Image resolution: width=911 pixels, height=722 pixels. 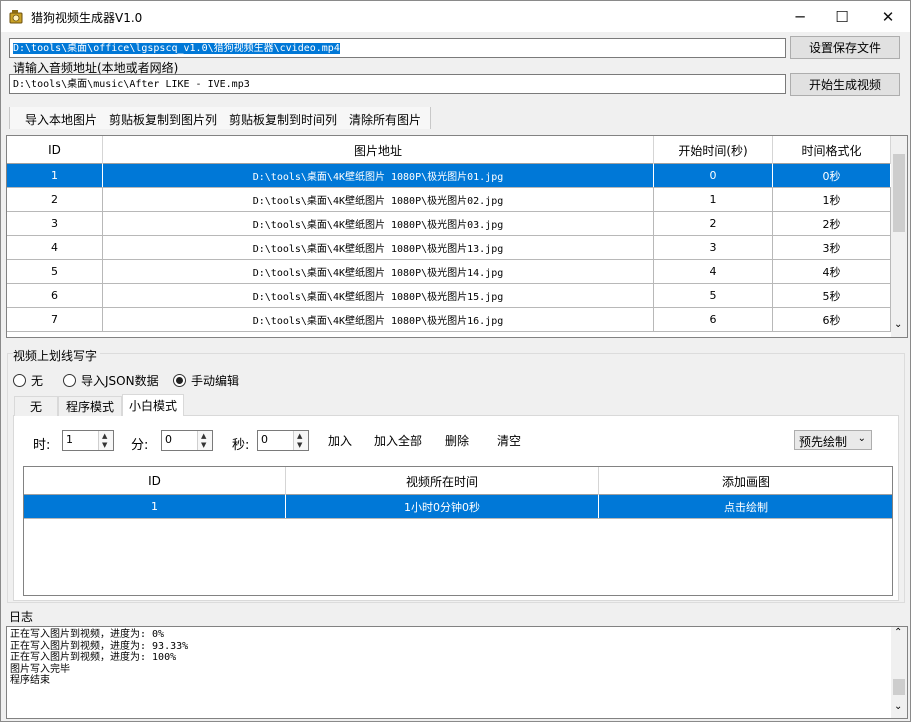 I want to click on table-cell: 2秒, so click(x=832, y=223).